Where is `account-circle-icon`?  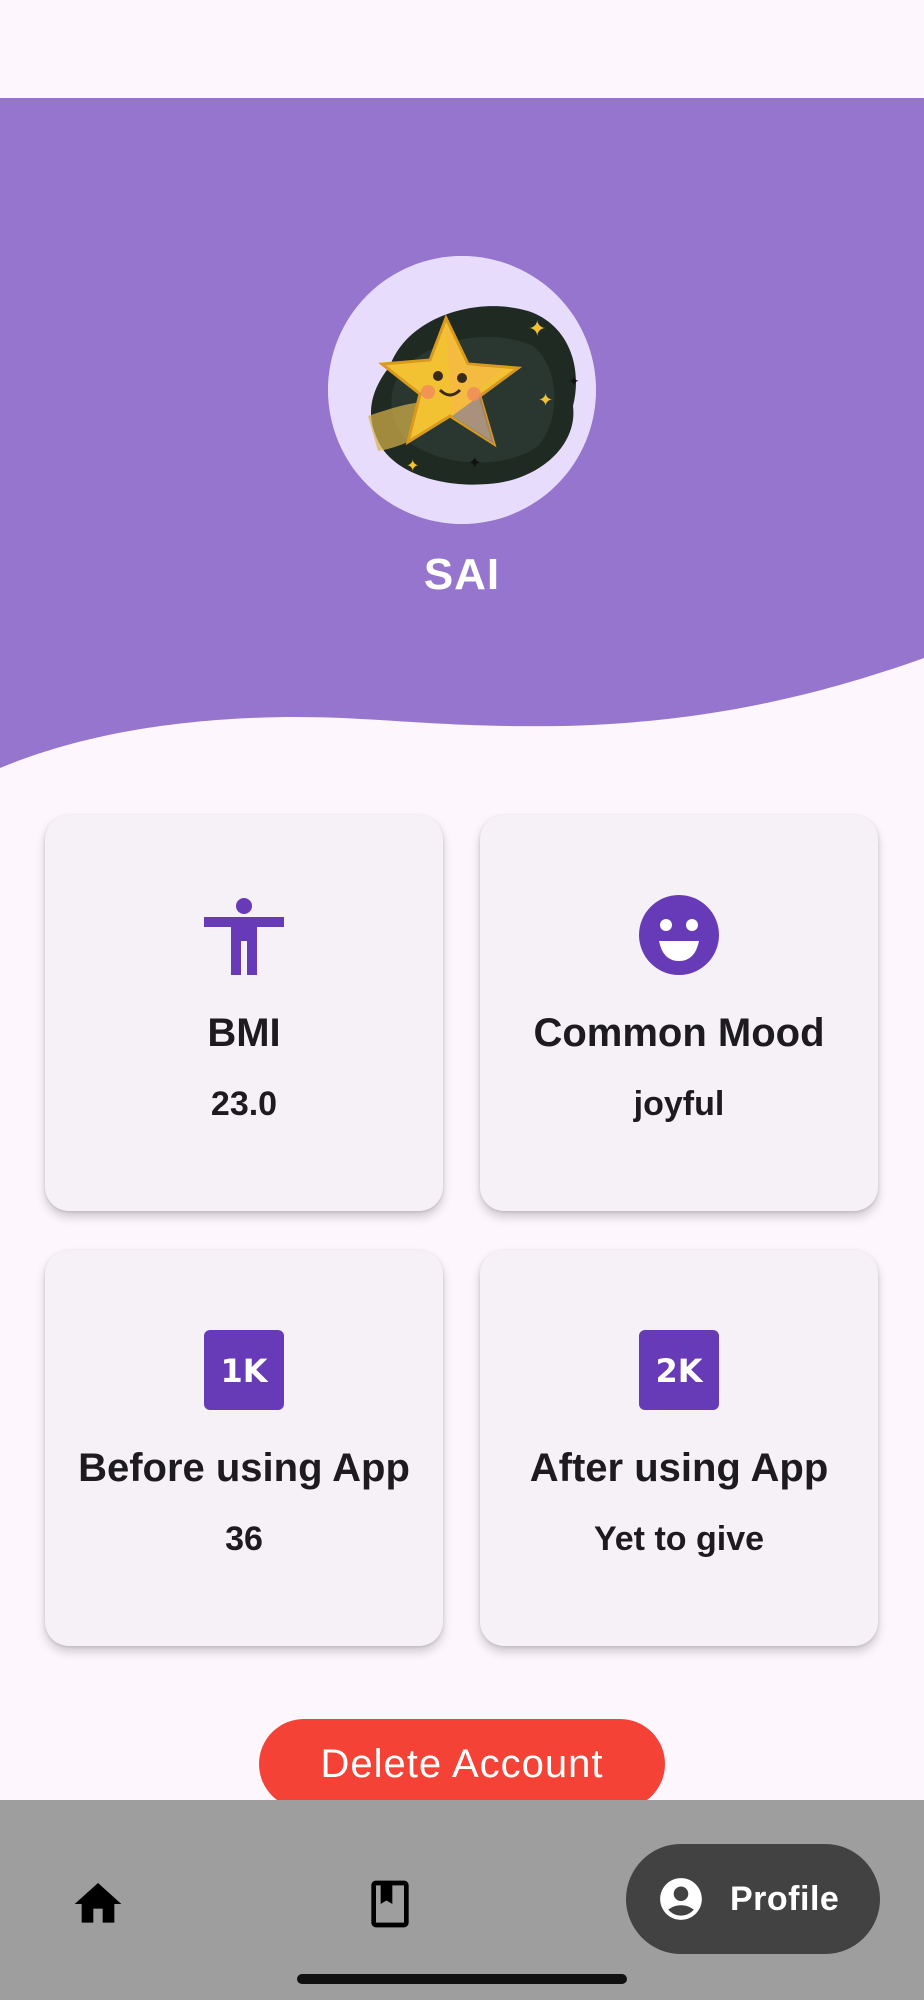
account-circle-icon is located at coordinates (681, 1899).